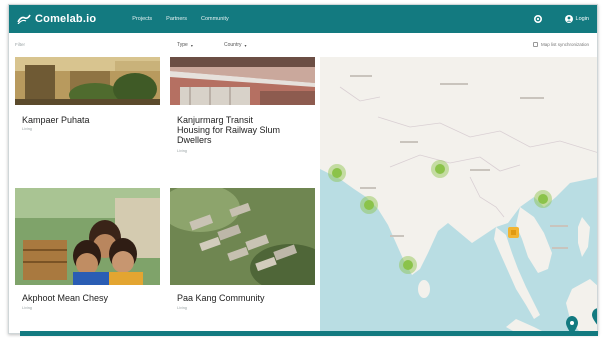  What do you see at coordinates (56, 120) in the screenshot?
I see `project-title: Kampaer Puhata` at bounding box center [56, 120].